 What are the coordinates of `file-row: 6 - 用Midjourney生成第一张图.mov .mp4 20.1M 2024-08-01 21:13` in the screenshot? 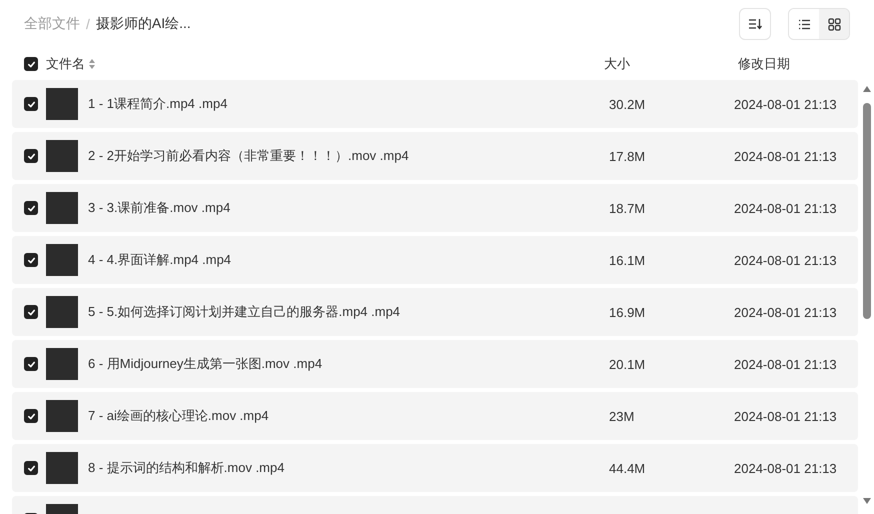 It's located at (435, 364).